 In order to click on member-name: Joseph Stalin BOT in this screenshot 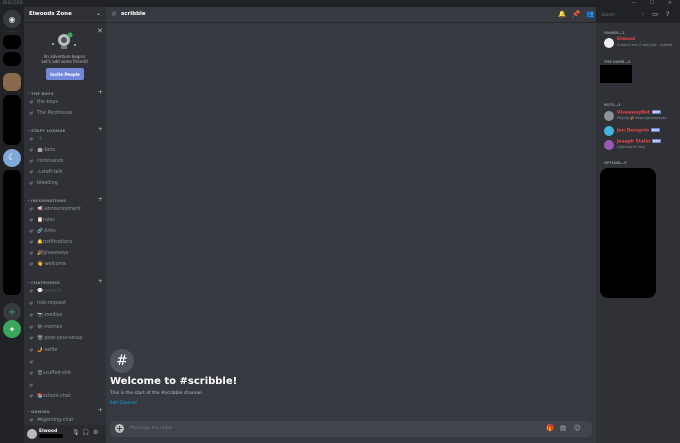, I will do `click(639, 142)`.